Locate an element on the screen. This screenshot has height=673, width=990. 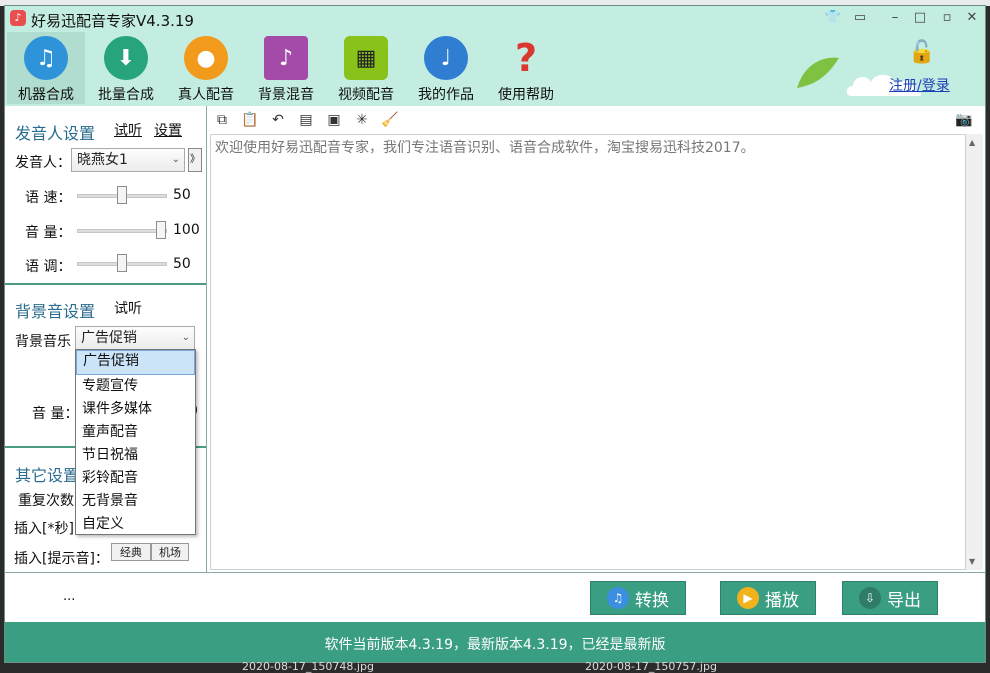
volume-slider-thumb is located at coordinates (161, 230).